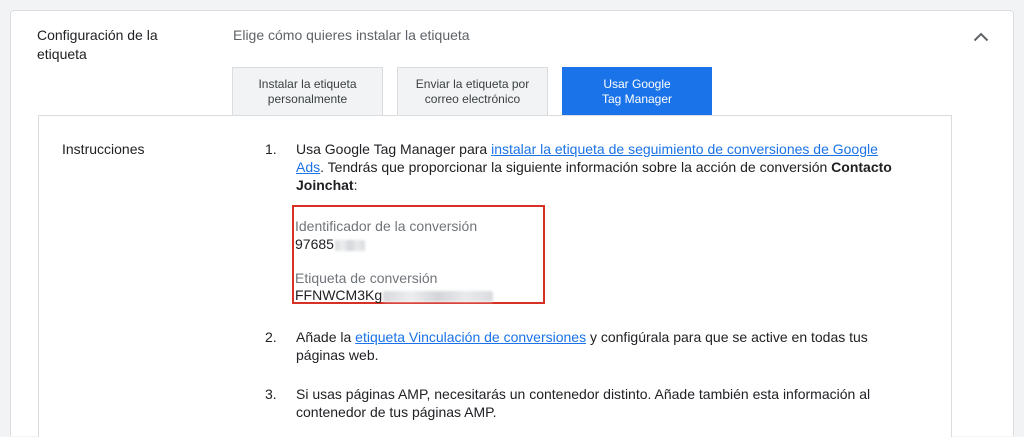  What do you see at coordinates (271, 149) in the screenshot?
I see `step-number: 1.` at bounding box center [271, 149].